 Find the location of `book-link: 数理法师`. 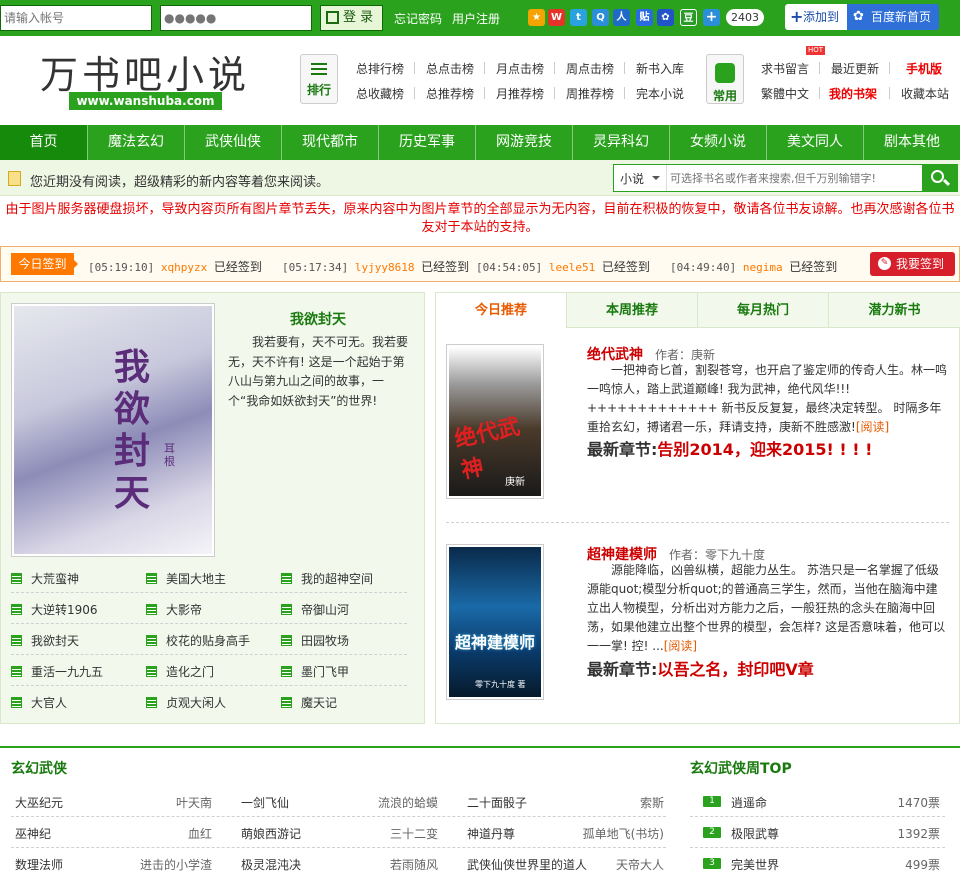

book-link: 数理法师 is located at coordinates (39, 864).